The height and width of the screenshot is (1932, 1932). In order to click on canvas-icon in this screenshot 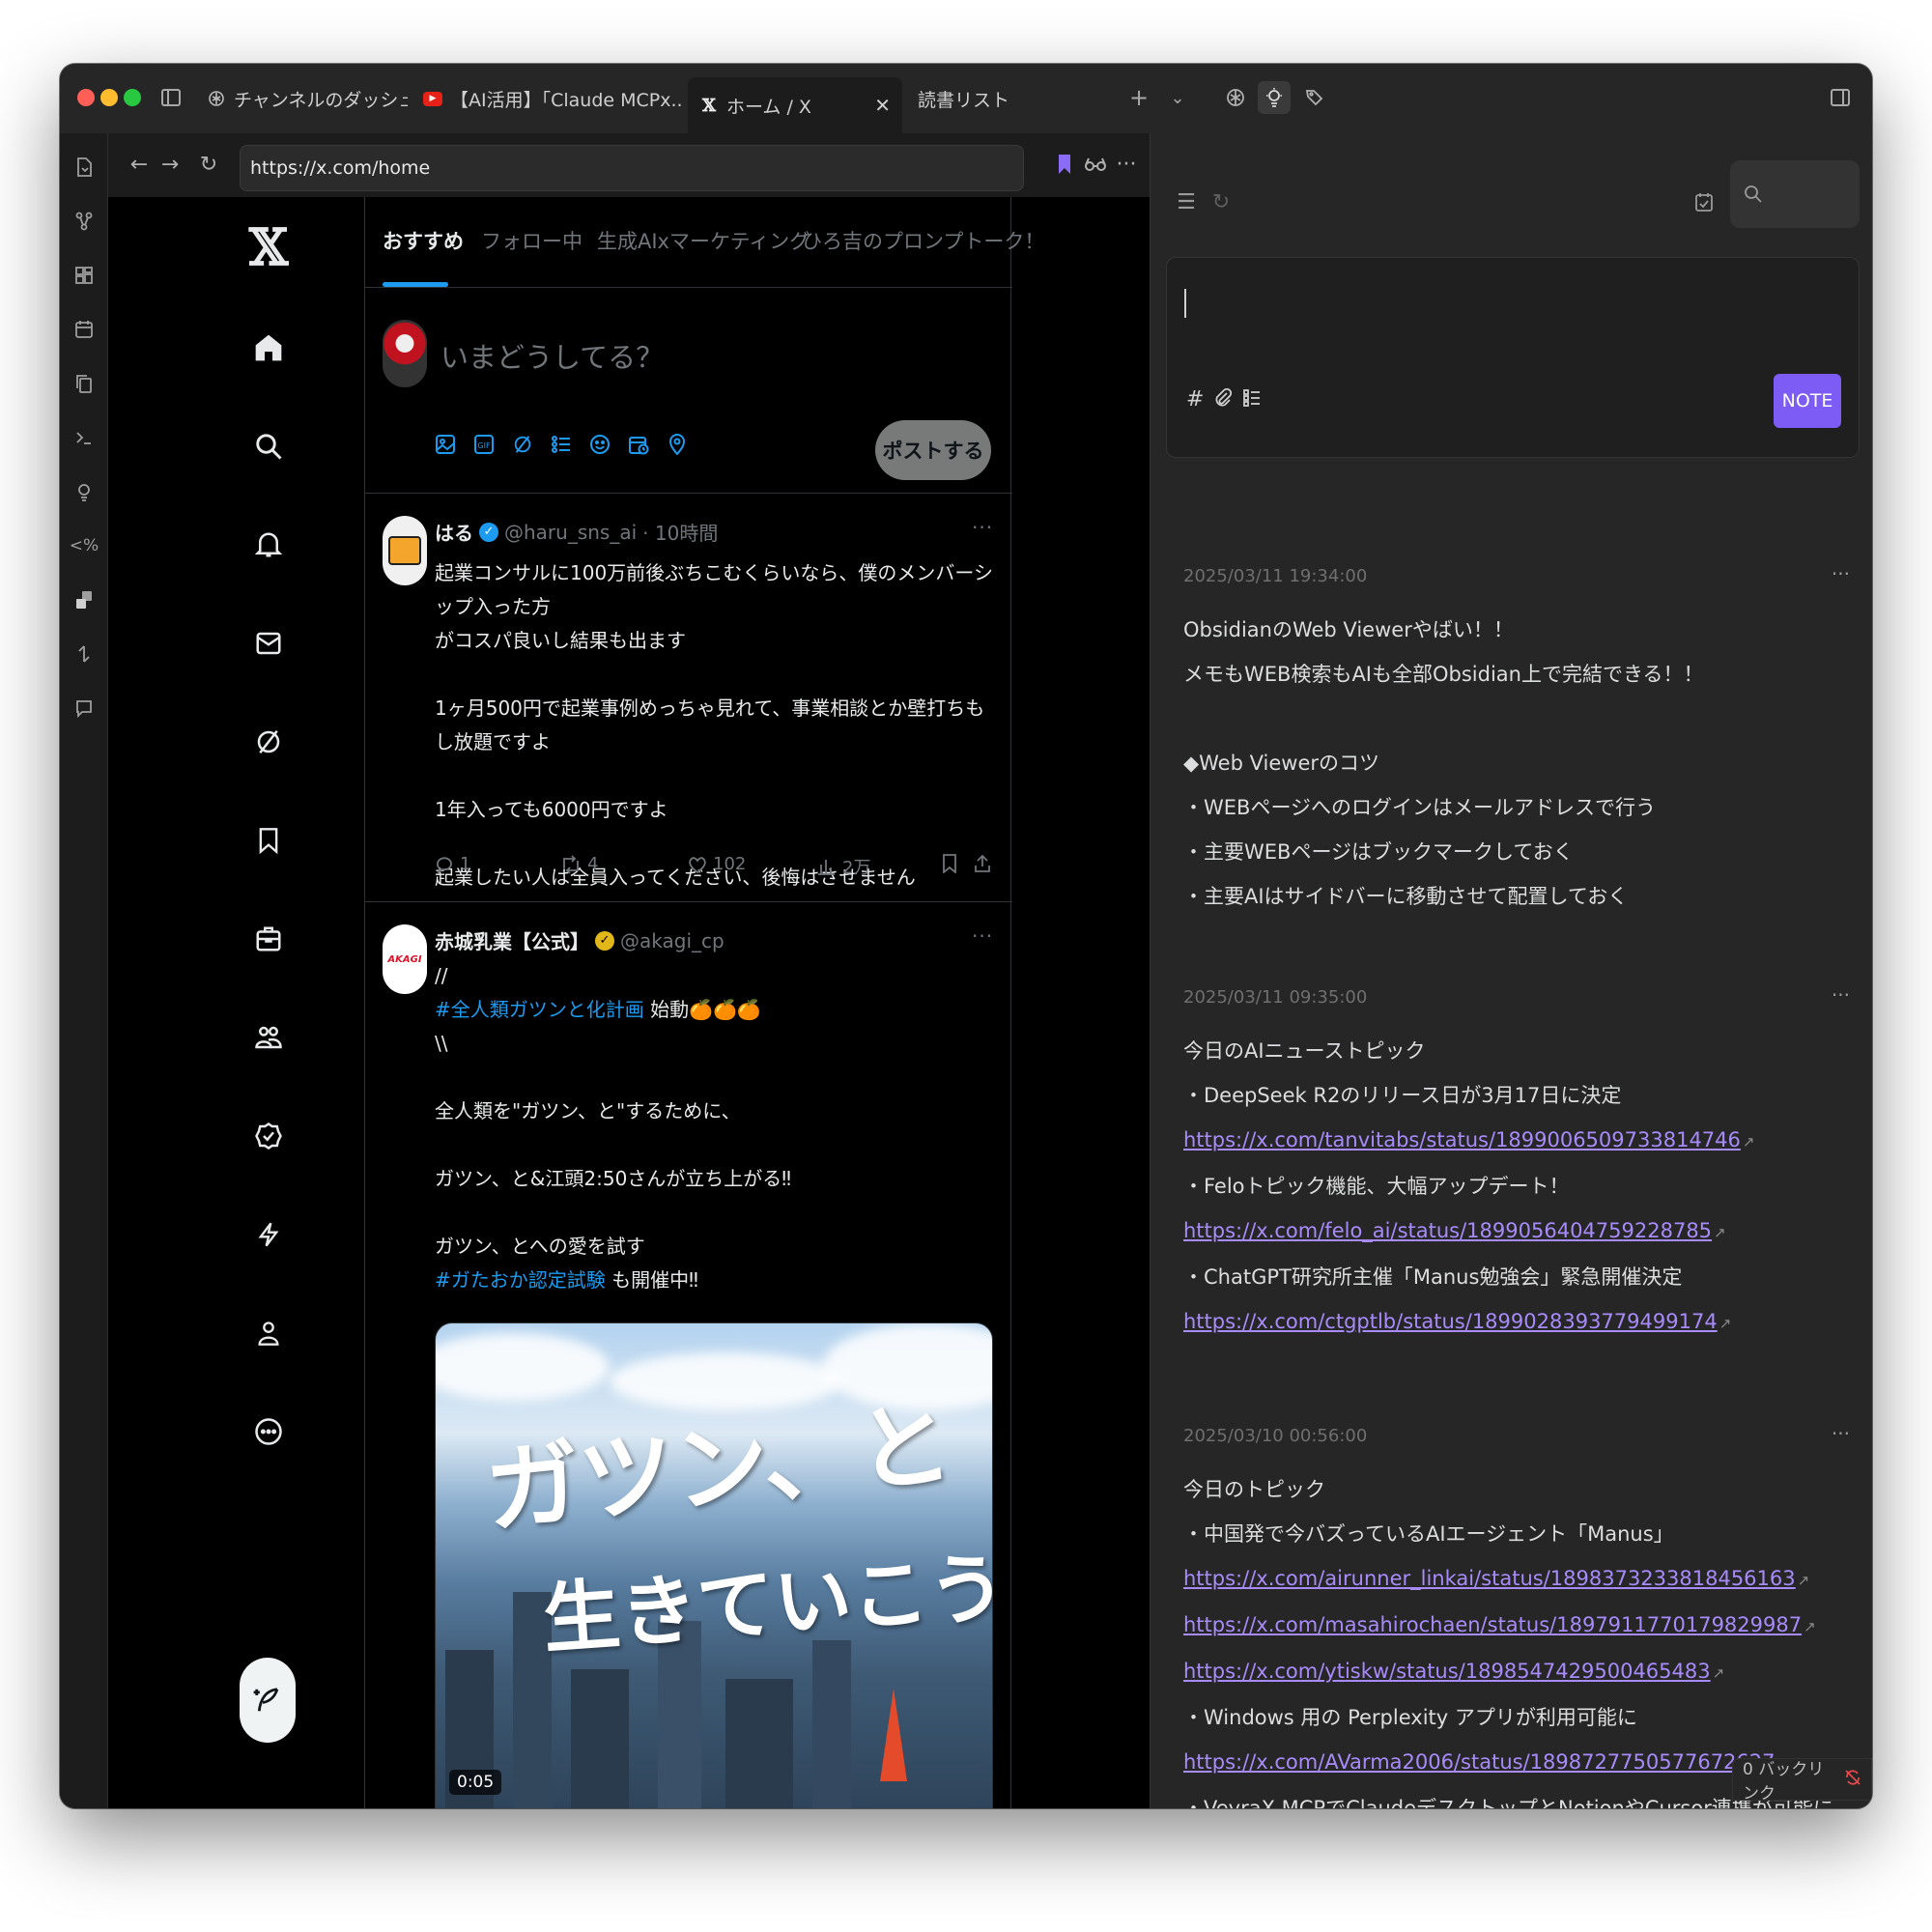, I will do `click(84, 275)`.